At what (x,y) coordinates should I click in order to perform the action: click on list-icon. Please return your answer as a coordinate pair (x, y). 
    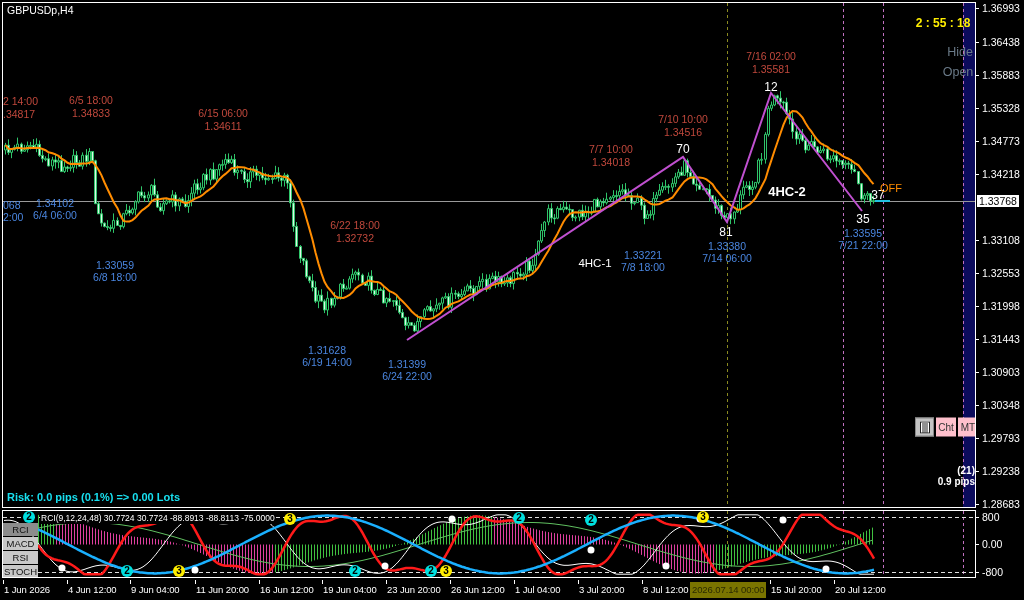
    Looking at the image, I should click on (924, 427).